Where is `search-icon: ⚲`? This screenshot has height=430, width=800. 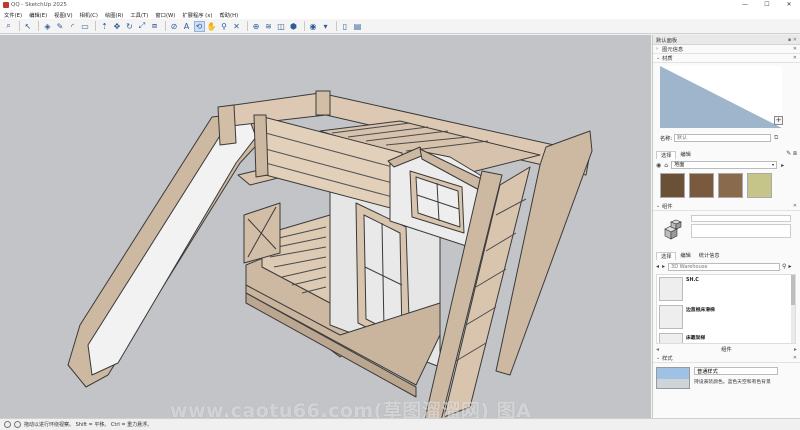 search-icon: ⚲ is located at coordinates (784, 266).